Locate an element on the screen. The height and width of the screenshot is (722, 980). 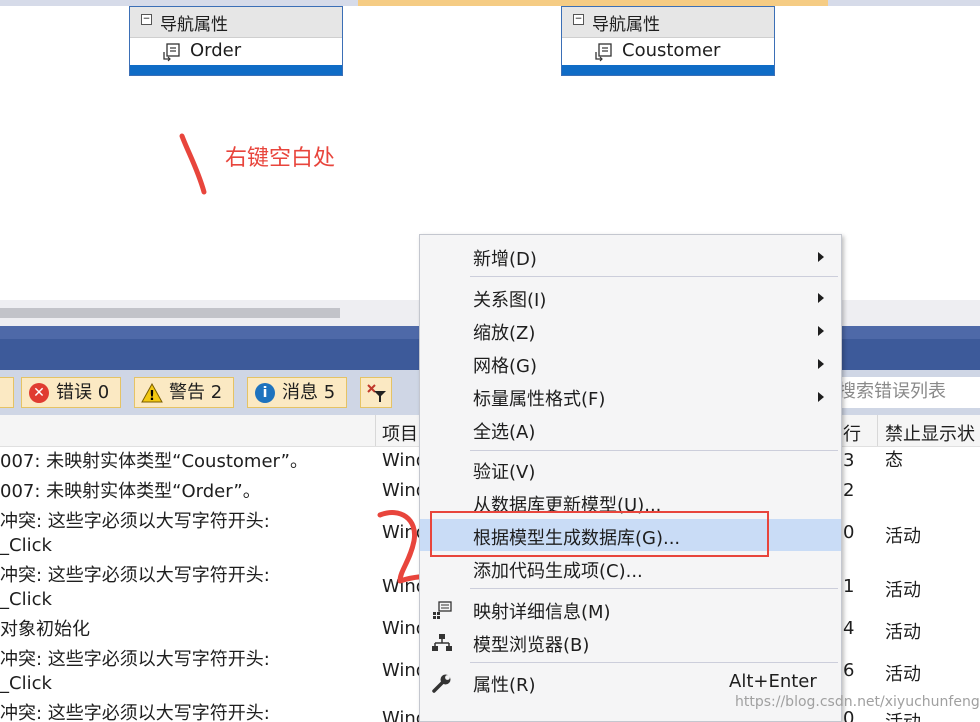
column-project: 项目 is located at coordinates (400, 433).